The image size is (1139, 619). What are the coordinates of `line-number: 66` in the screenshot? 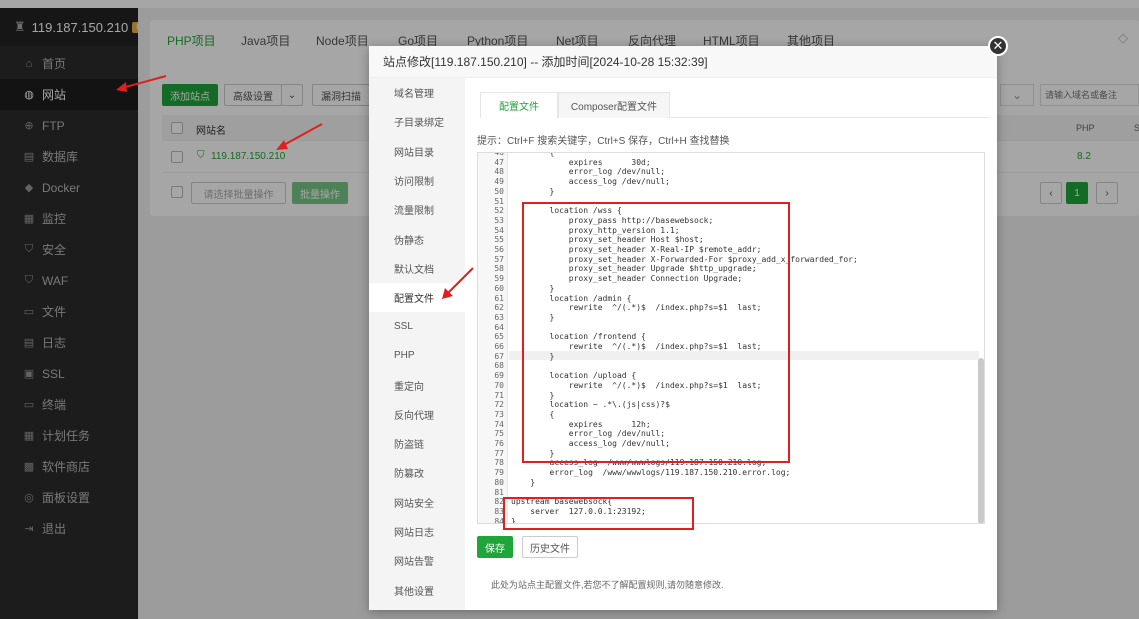 It's located at (499, 346).